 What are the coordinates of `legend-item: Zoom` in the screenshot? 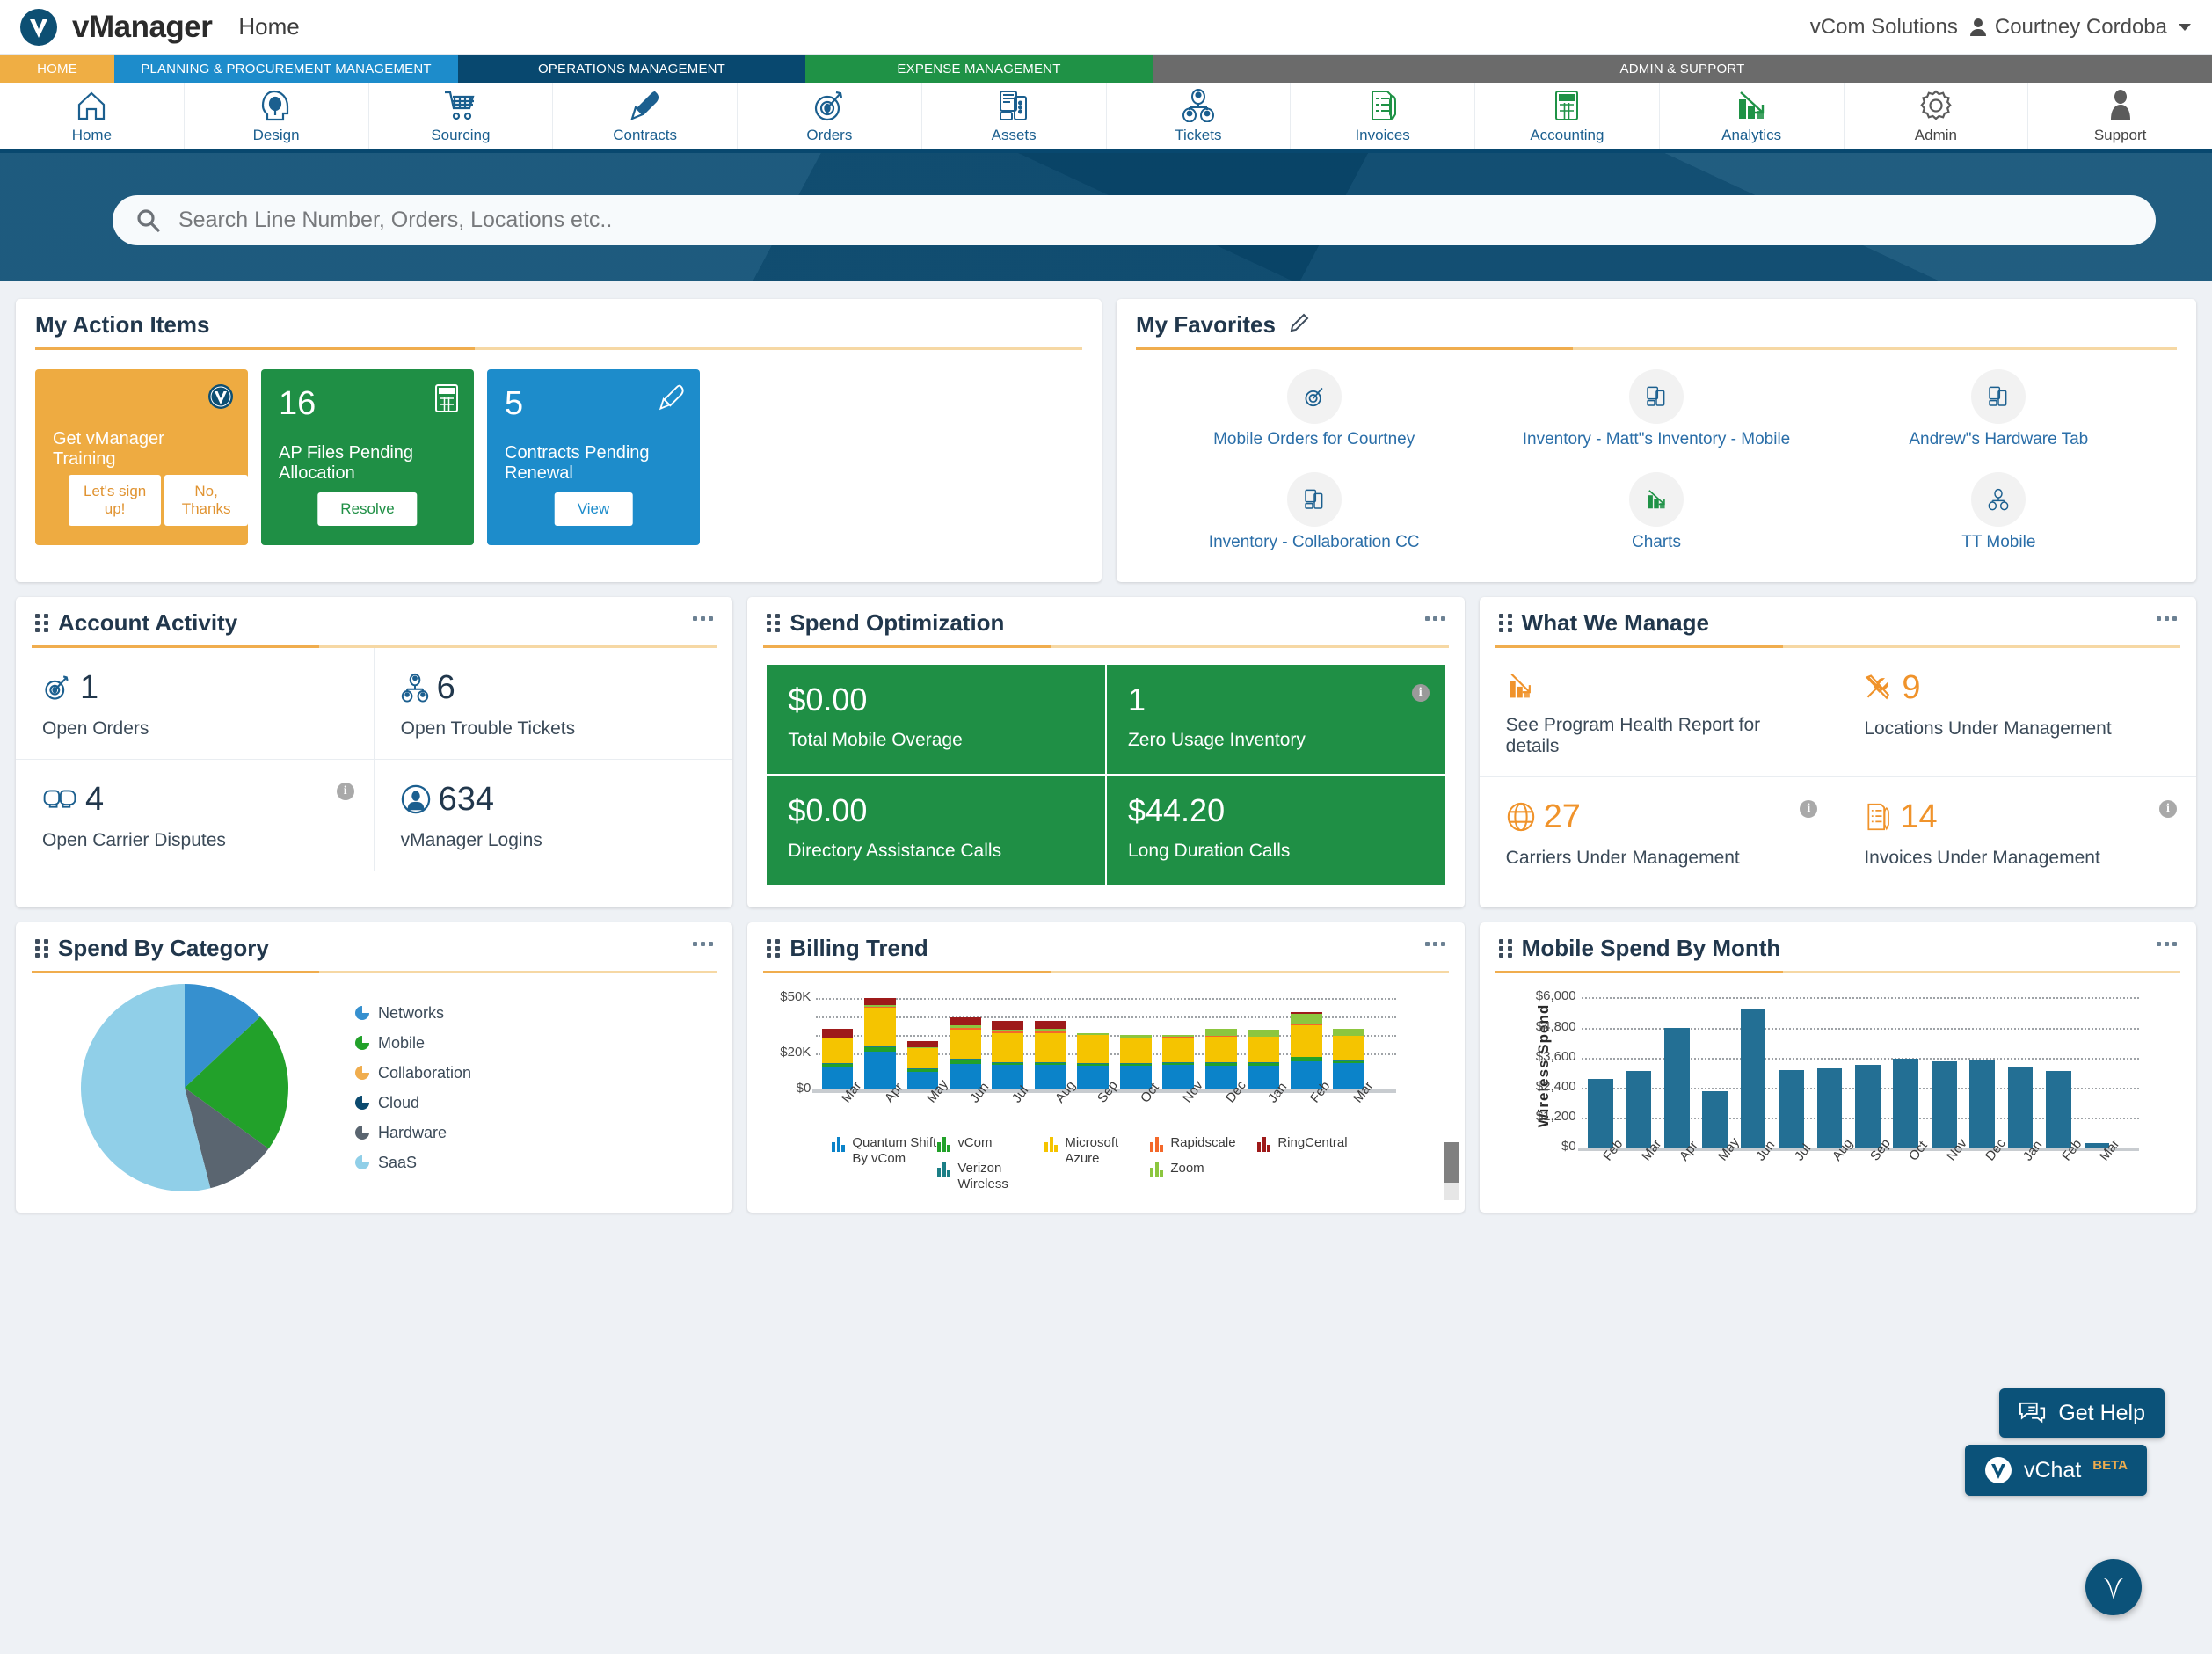 It's located at (1192, 1169).